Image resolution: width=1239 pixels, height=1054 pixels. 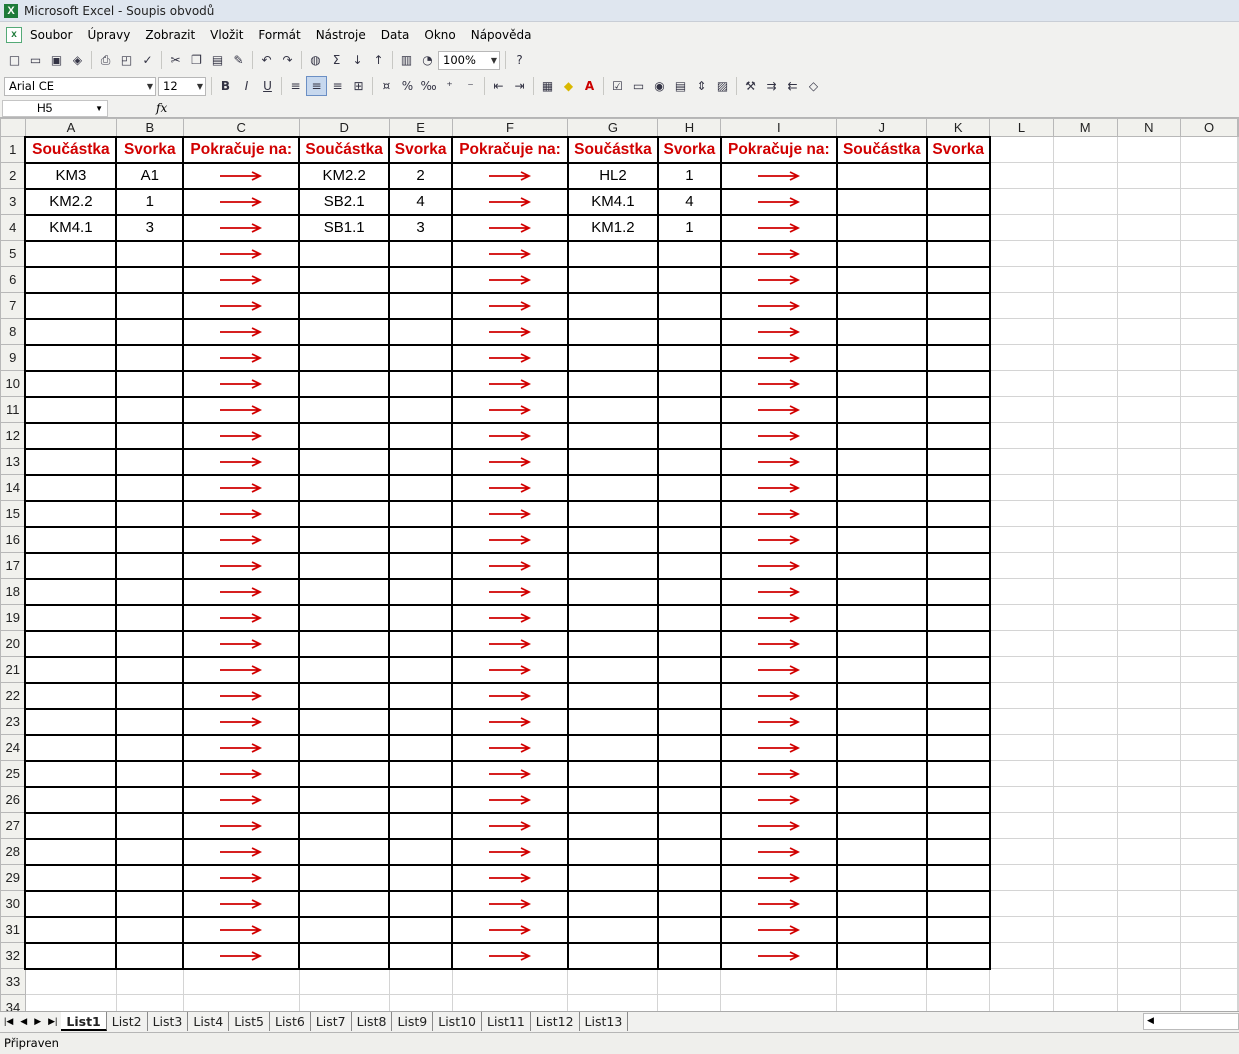 I want to click on fill-color-icon: ◆, so click(x=568, y=86).